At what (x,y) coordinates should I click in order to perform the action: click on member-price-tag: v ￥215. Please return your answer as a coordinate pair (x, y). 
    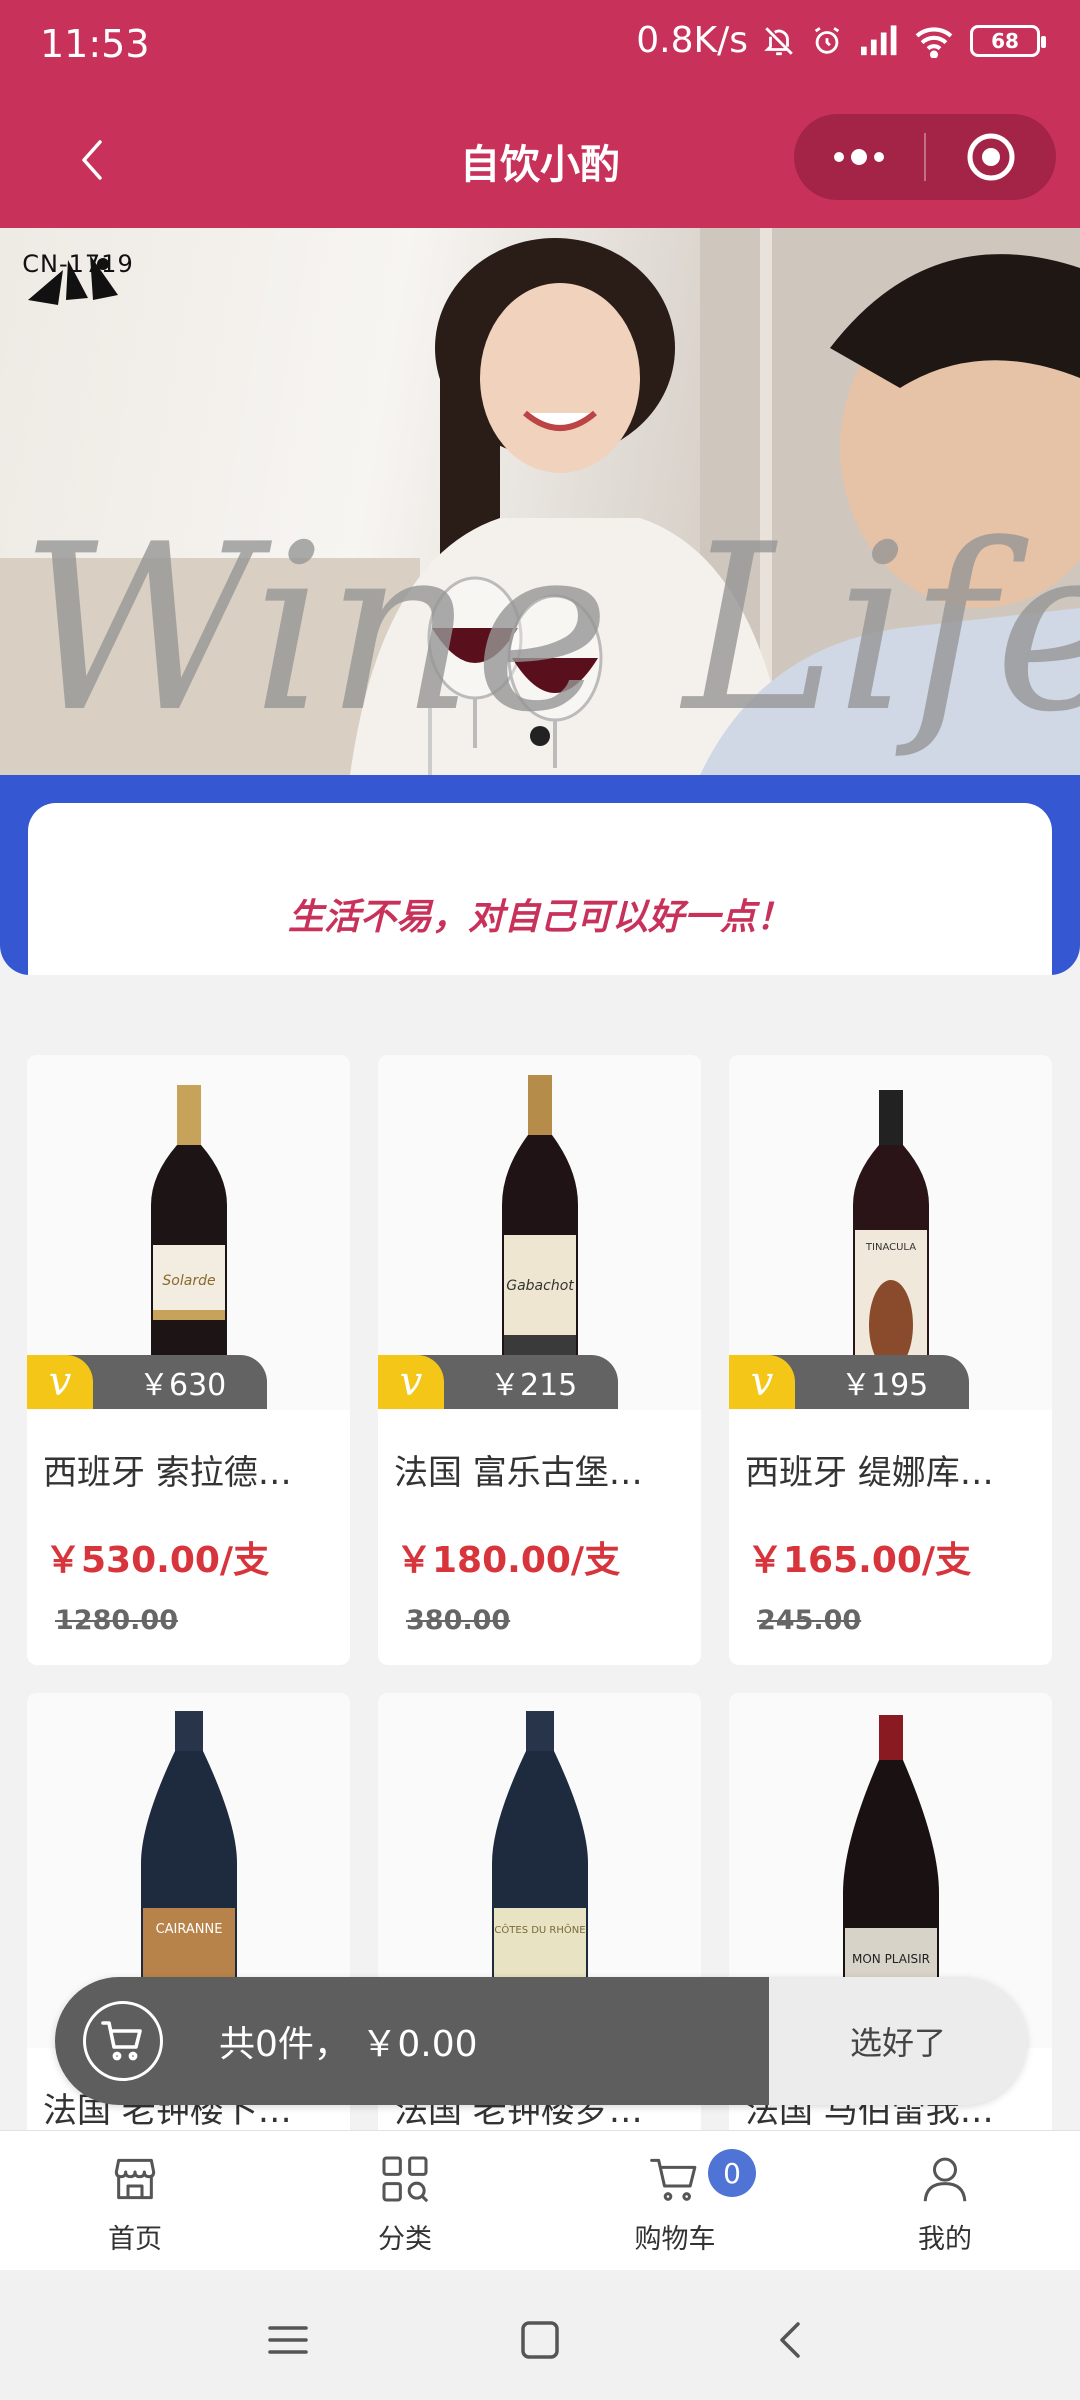
    Looking at the image, I should click on (498, 1382).